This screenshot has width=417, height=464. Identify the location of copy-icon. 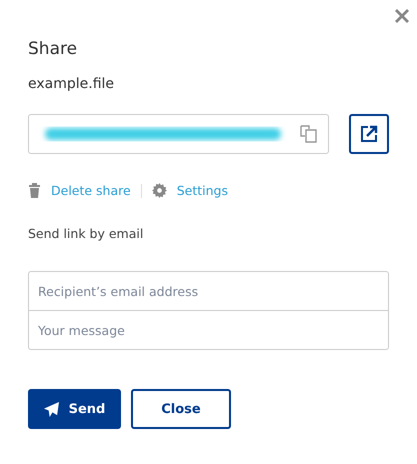
(309, 134).